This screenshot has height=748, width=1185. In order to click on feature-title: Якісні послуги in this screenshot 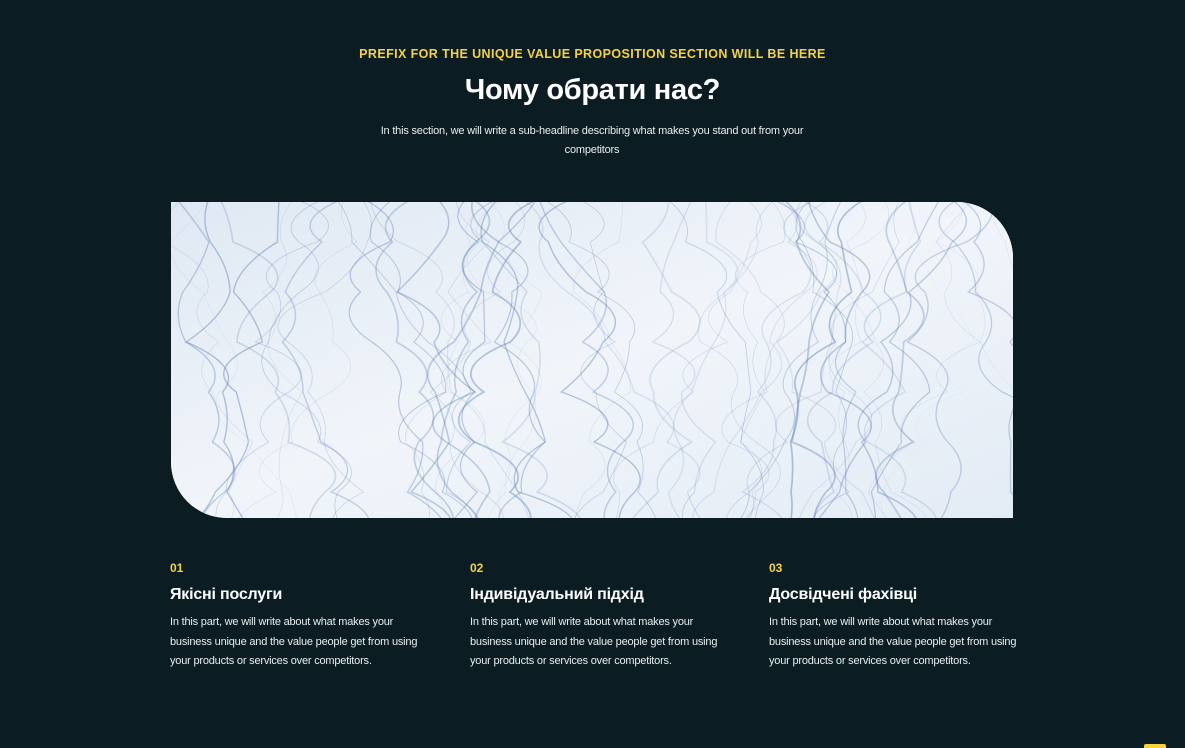, I will do `click(226, 594)`.